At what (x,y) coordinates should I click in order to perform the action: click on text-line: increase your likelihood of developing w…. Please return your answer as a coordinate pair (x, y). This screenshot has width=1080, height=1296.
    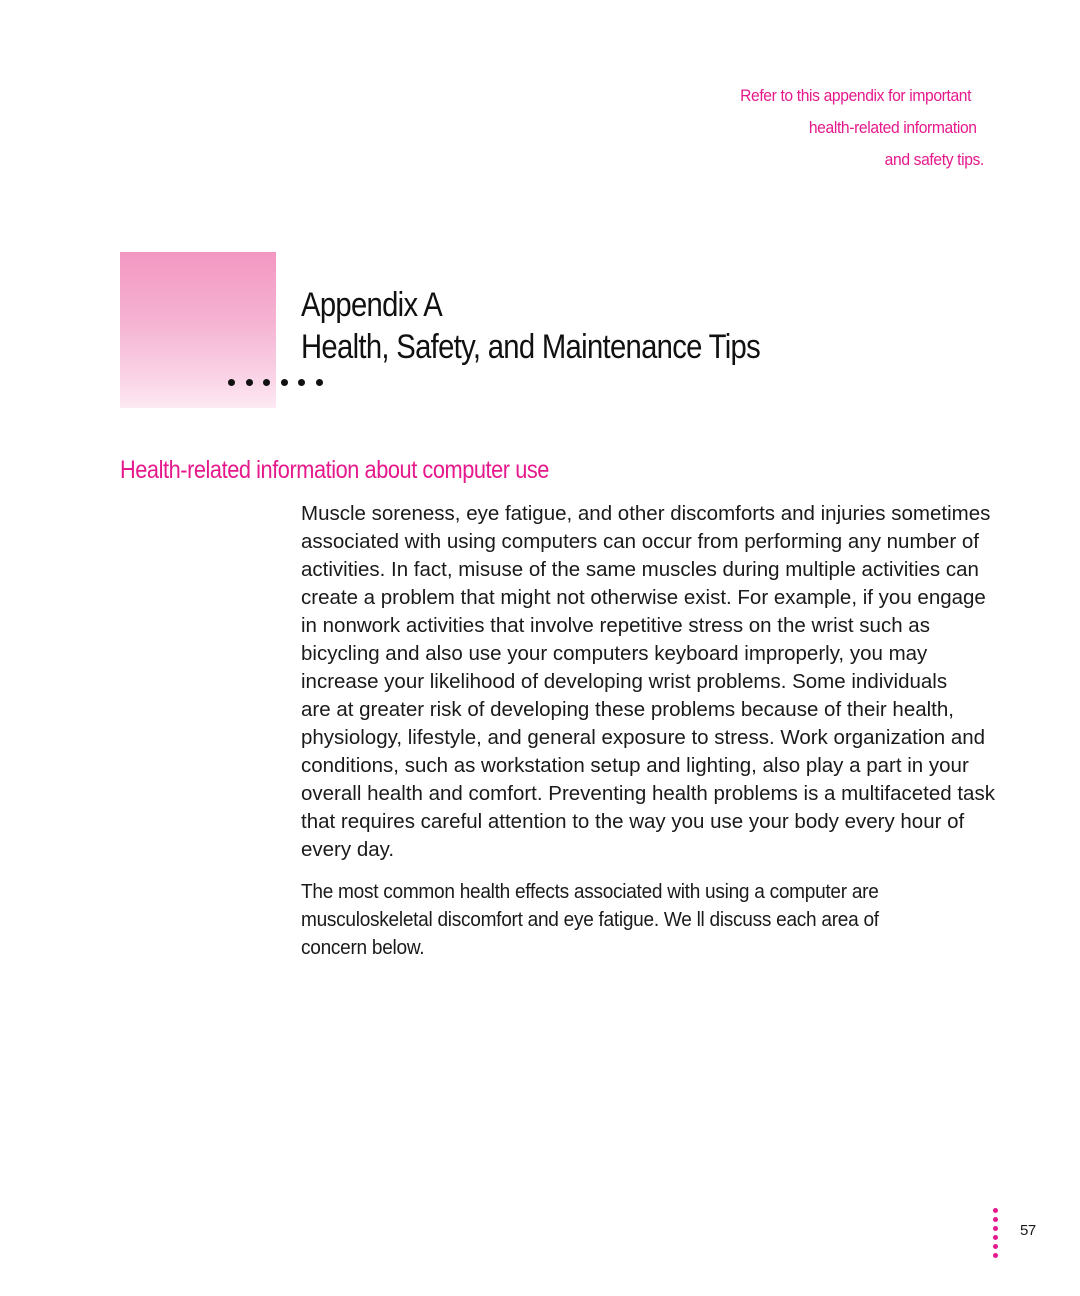
    Looking at the image, I should click on (624, 681).